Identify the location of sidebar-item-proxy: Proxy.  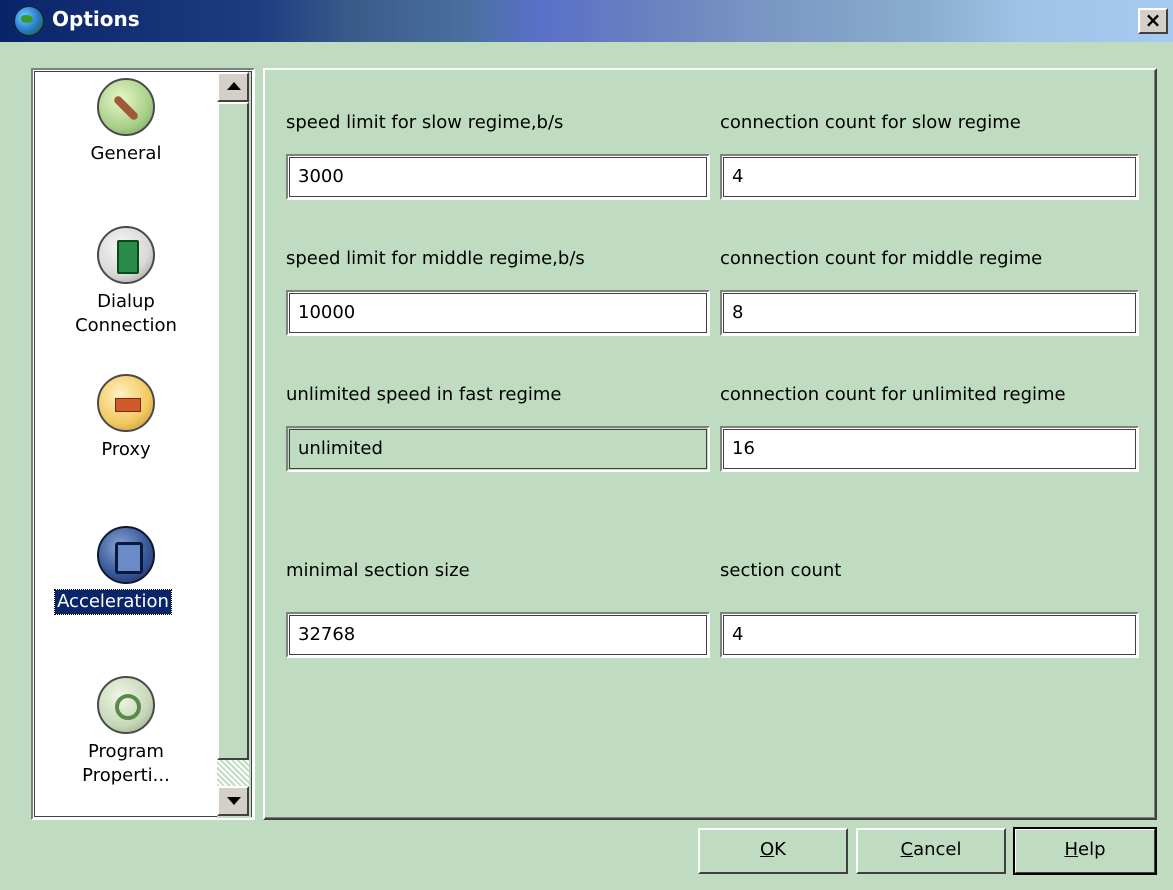
(126, 418).